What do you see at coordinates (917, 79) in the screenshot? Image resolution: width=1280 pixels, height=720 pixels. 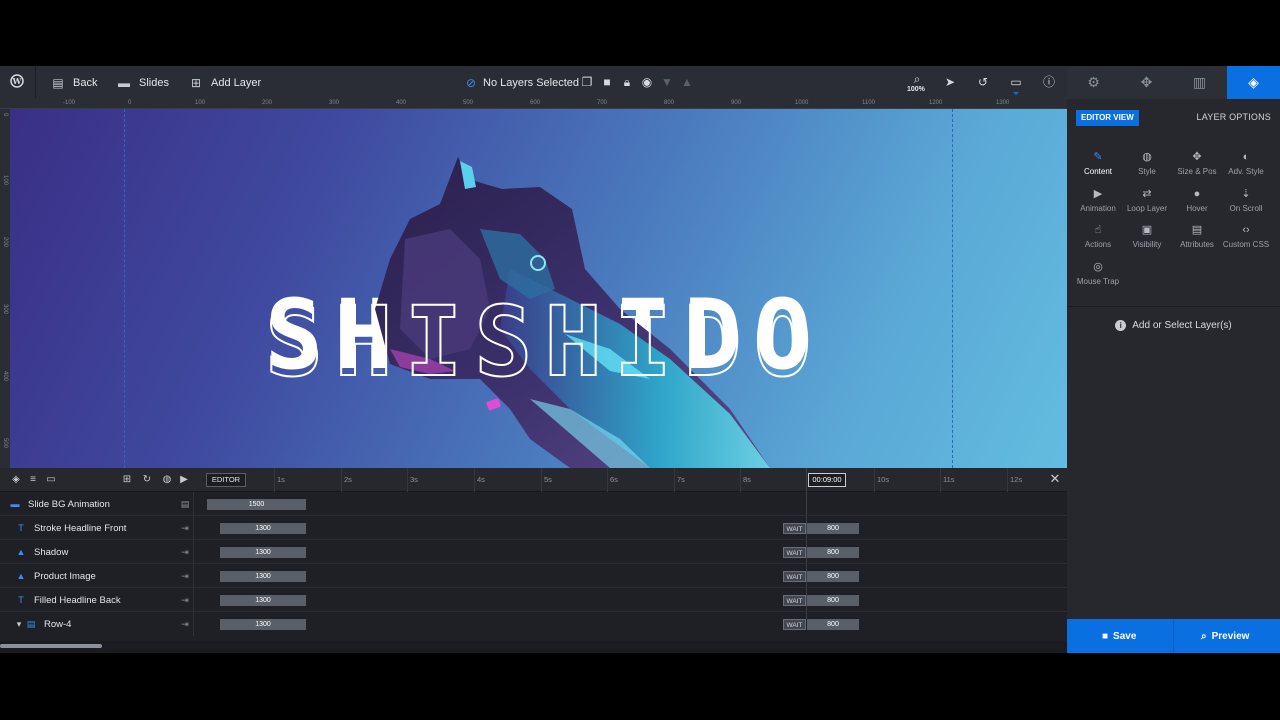 I see `zoom-icon: ⌕` at bounding box center [917, 79].